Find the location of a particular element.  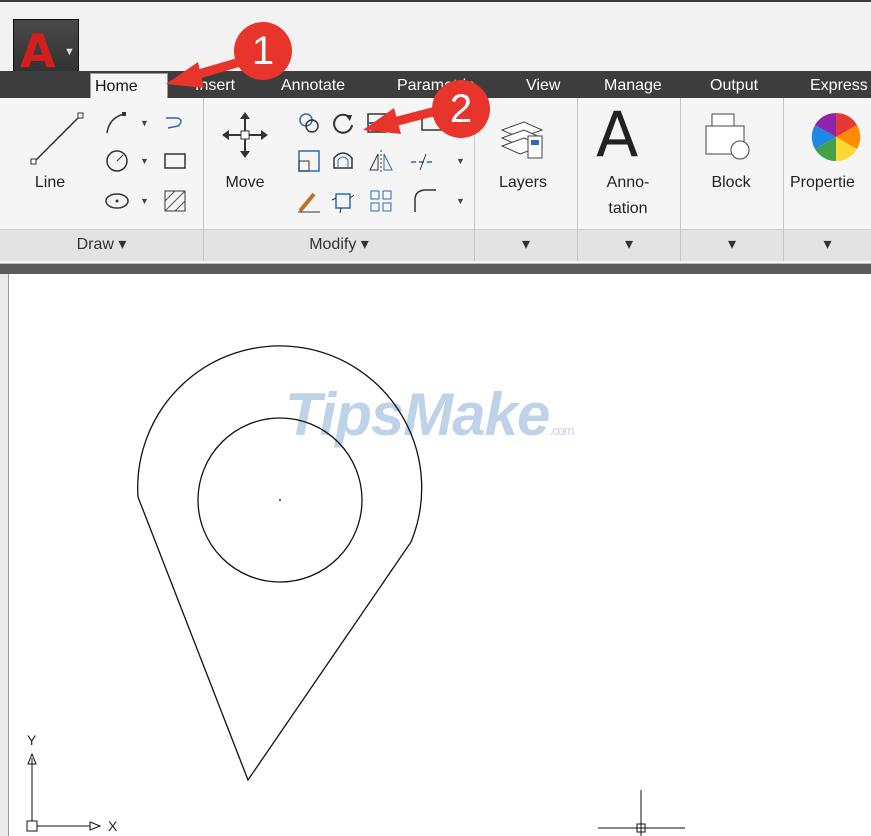

ucs-icon is located at coordinates (64, 792).